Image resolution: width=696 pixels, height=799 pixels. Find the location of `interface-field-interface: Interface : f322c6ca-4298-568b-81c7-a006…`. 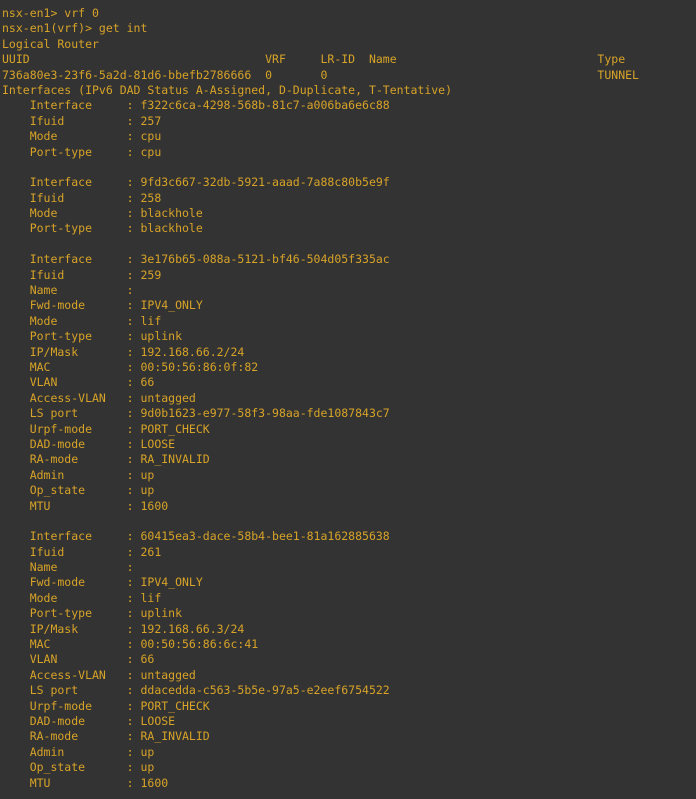

interface-field-interface: Interface : f322c6ca-4298-568b-81c7-a006… is located at coordinates (196, 105).